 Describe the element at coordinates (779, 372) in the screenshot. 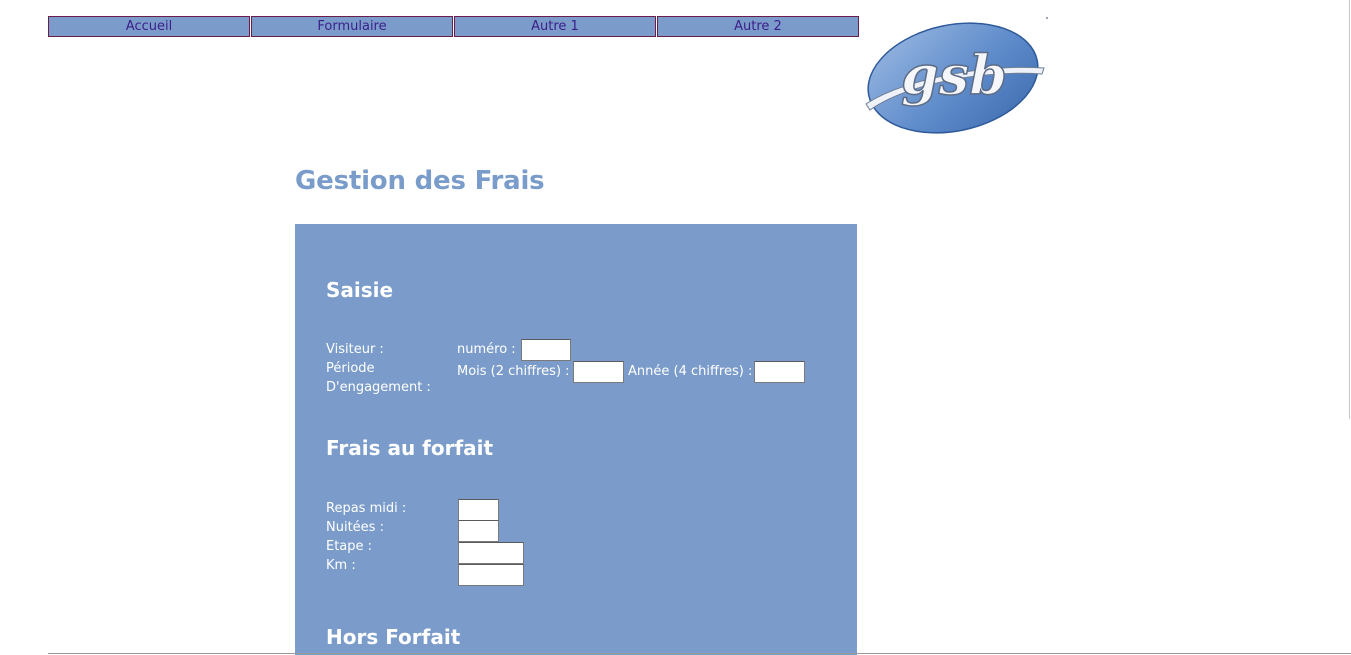

I see `annee-input` at that location.